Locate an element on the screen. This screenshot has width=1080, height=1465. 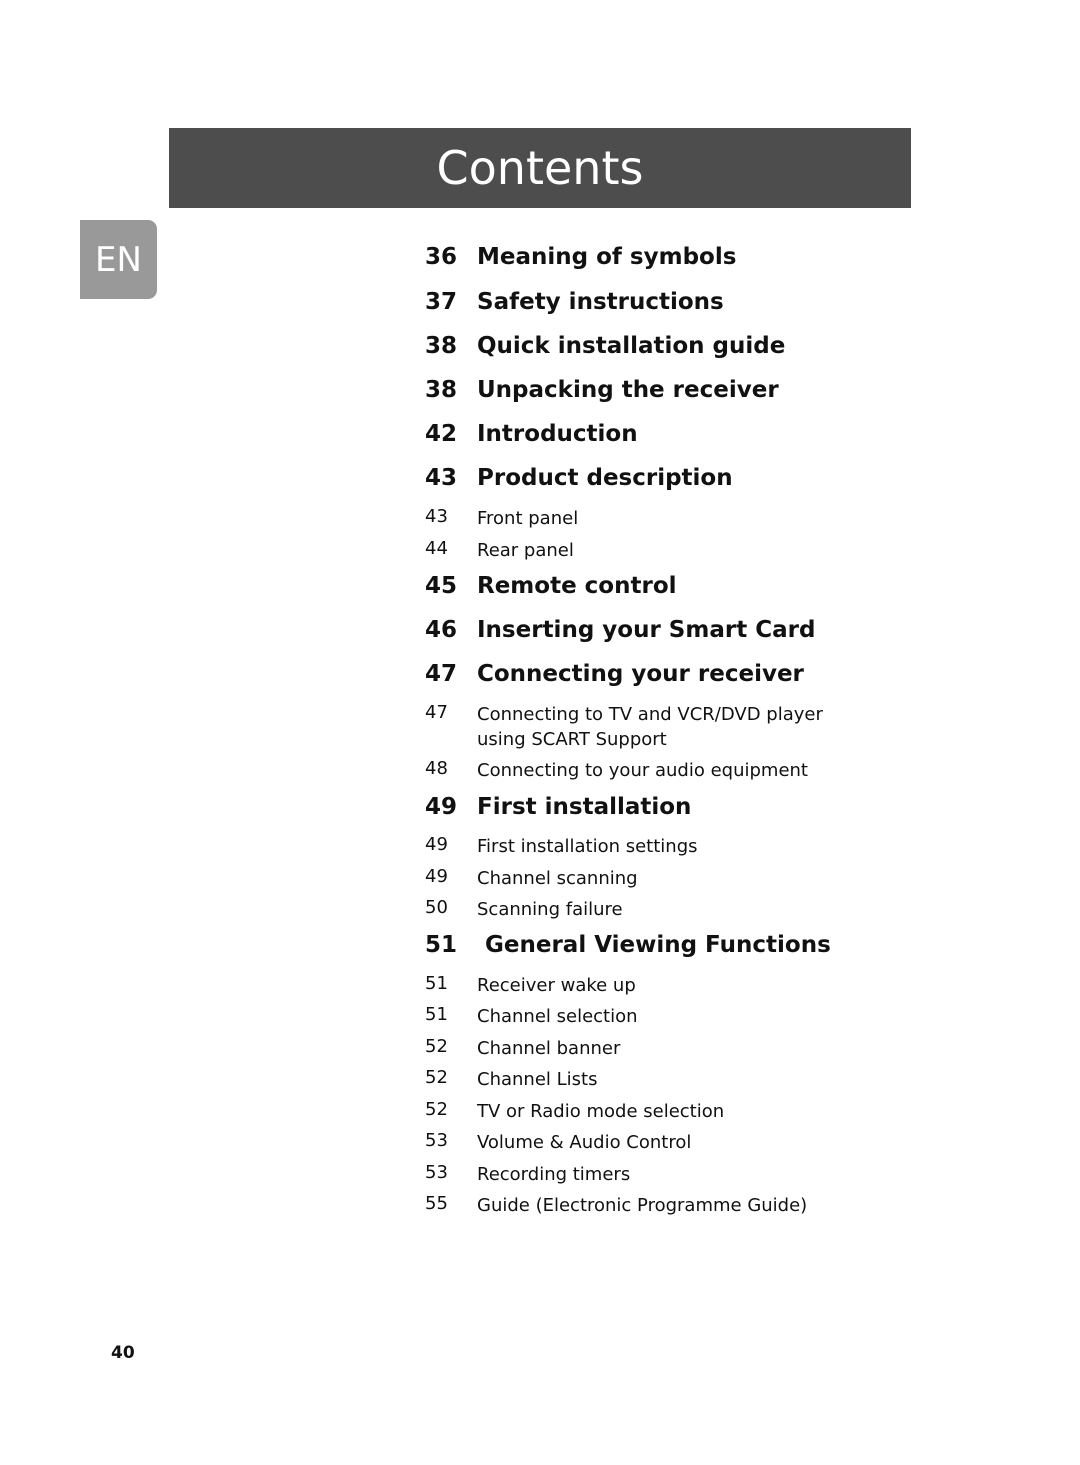
toc-page-number: 37 is located at coordinates (441, 302).